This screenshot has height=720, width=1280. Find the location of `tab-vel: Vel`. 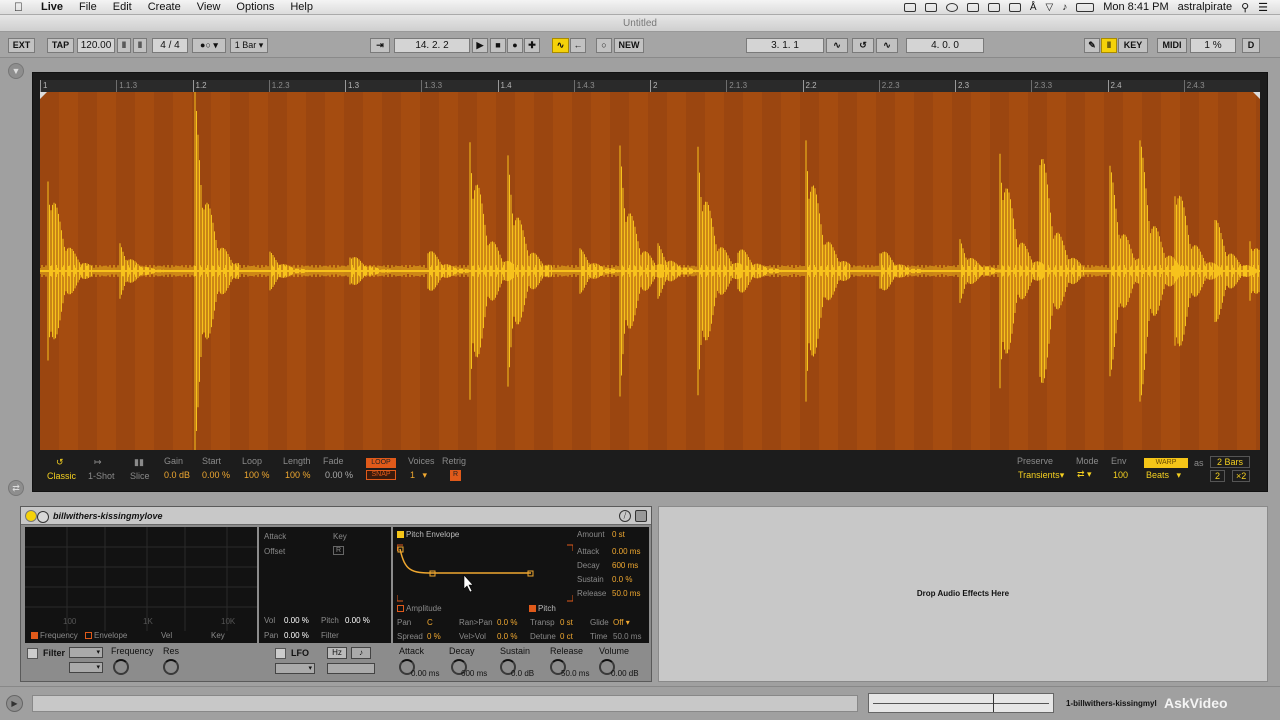

tab-vel: Vel is located at coordinates (166, 635).